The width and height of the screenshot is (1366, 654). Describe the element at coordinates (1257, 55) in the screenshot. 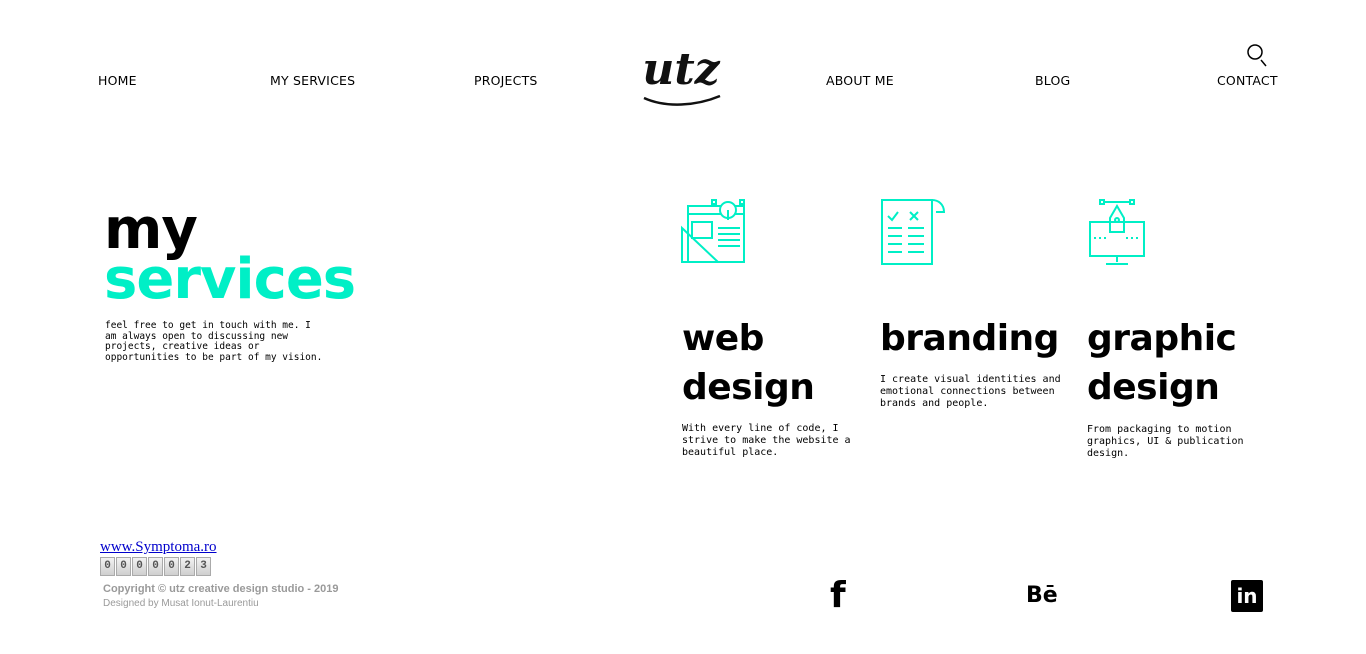

I see `search-icon` at that location.